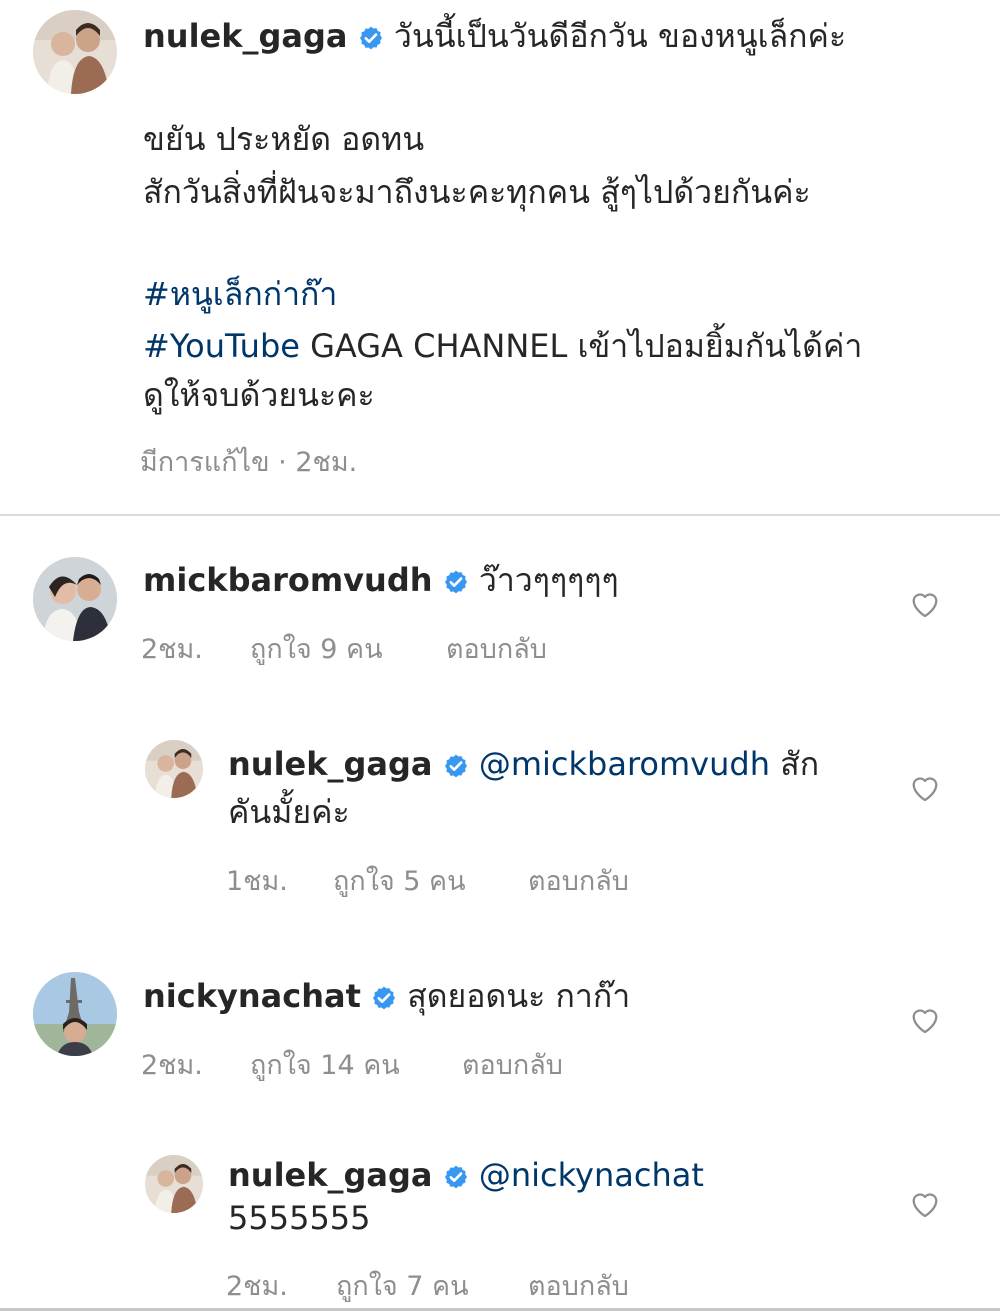 The image size is (1000, 1312). What do you see at coordinates (624, 764) in the screenshot?
I see `mention-link: @mickbaromvudh` at bounding box center [624, 764].